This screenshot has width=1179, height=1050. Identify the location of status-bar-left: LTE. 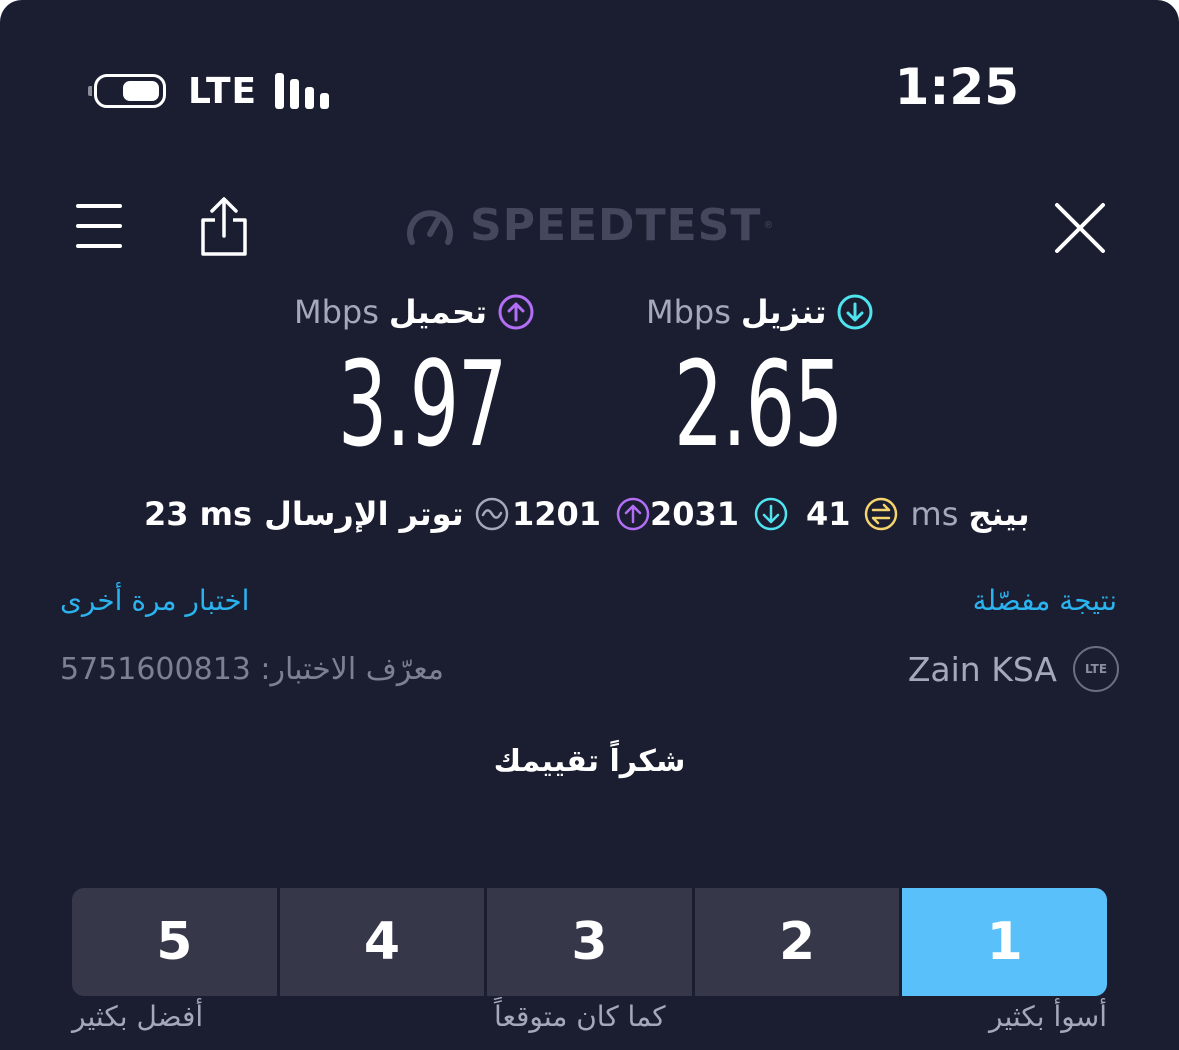
(211, 91).